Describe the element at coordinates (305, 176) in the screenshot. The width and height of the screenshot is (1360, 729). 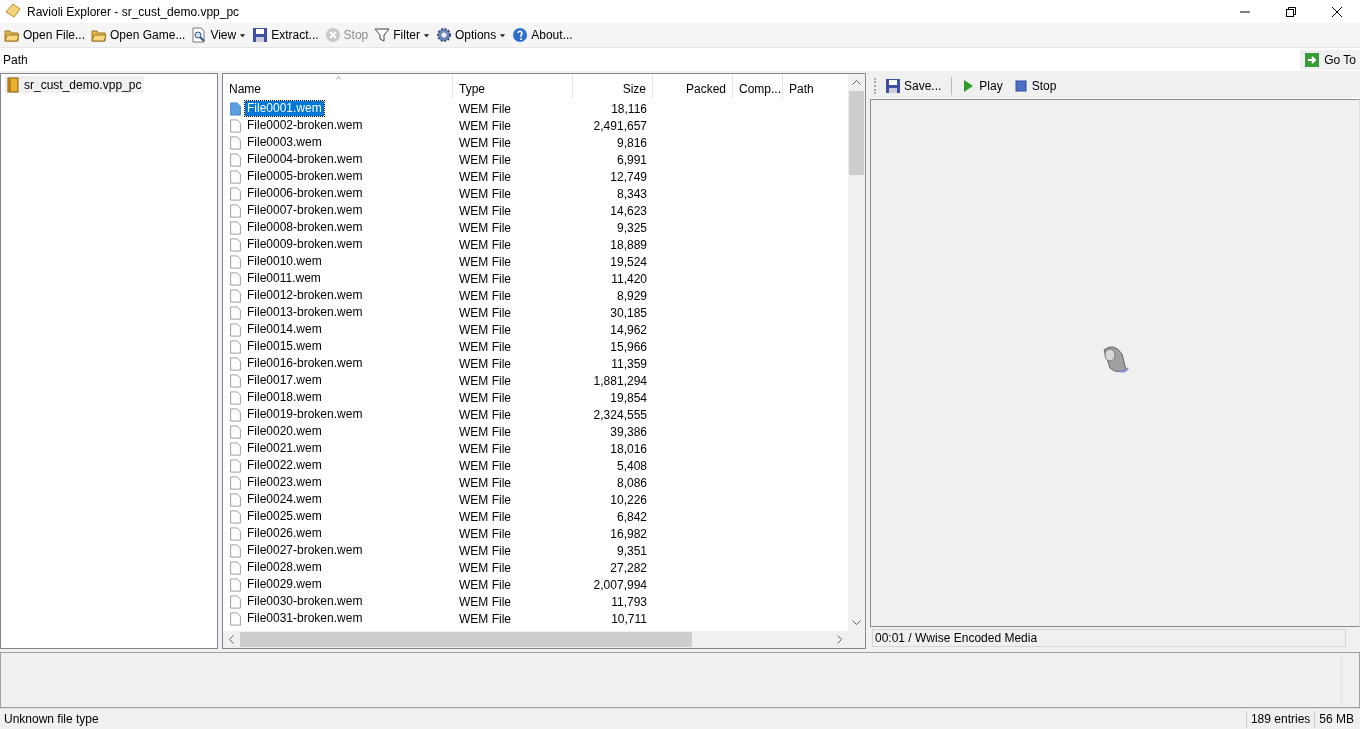
I see `file-name: File0005-broken.wem` at that location.